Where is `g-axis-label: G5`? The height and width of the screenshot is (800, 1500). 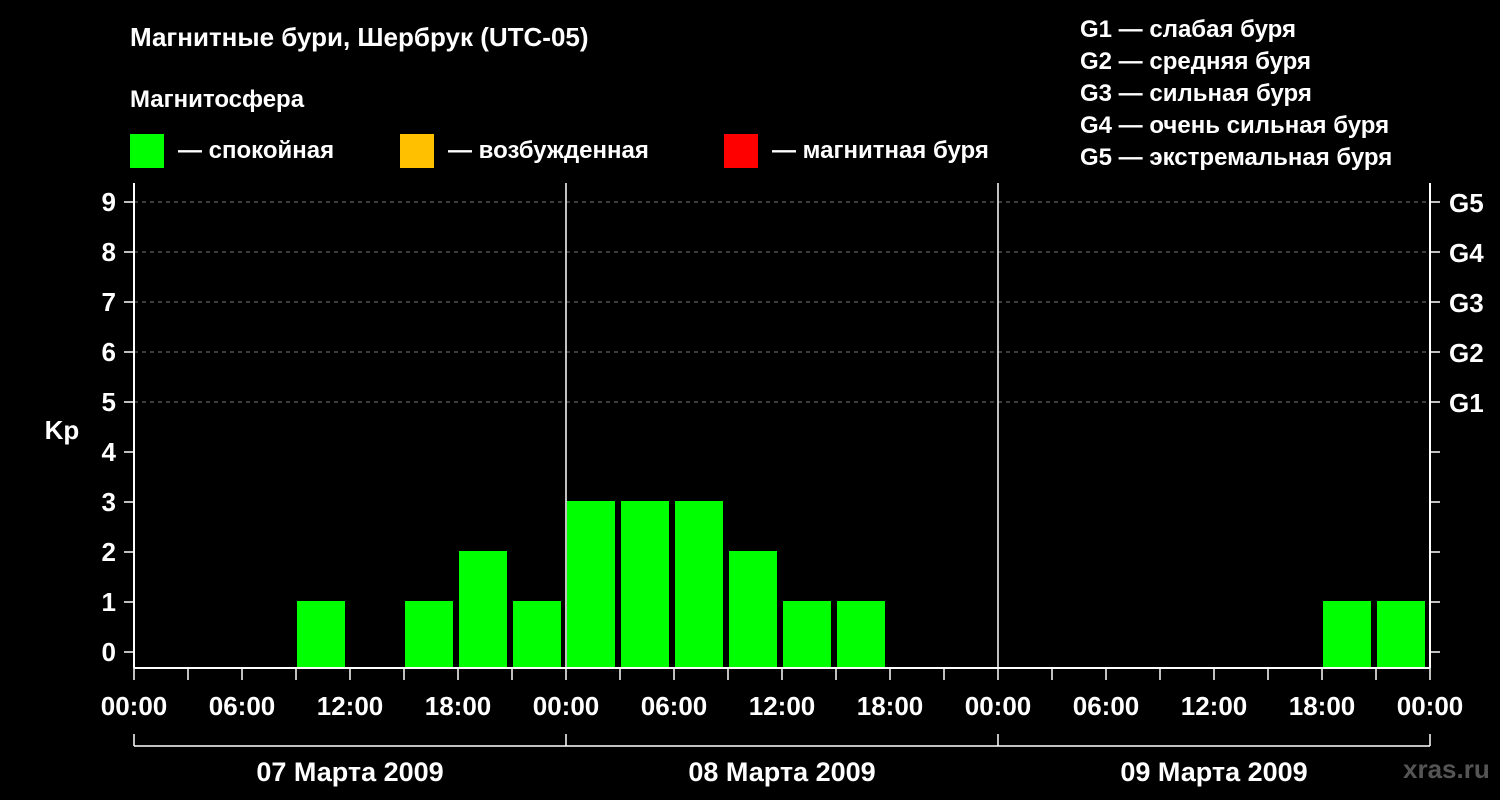
g-axis-label: G5 is located at coordinates (1466, 203).